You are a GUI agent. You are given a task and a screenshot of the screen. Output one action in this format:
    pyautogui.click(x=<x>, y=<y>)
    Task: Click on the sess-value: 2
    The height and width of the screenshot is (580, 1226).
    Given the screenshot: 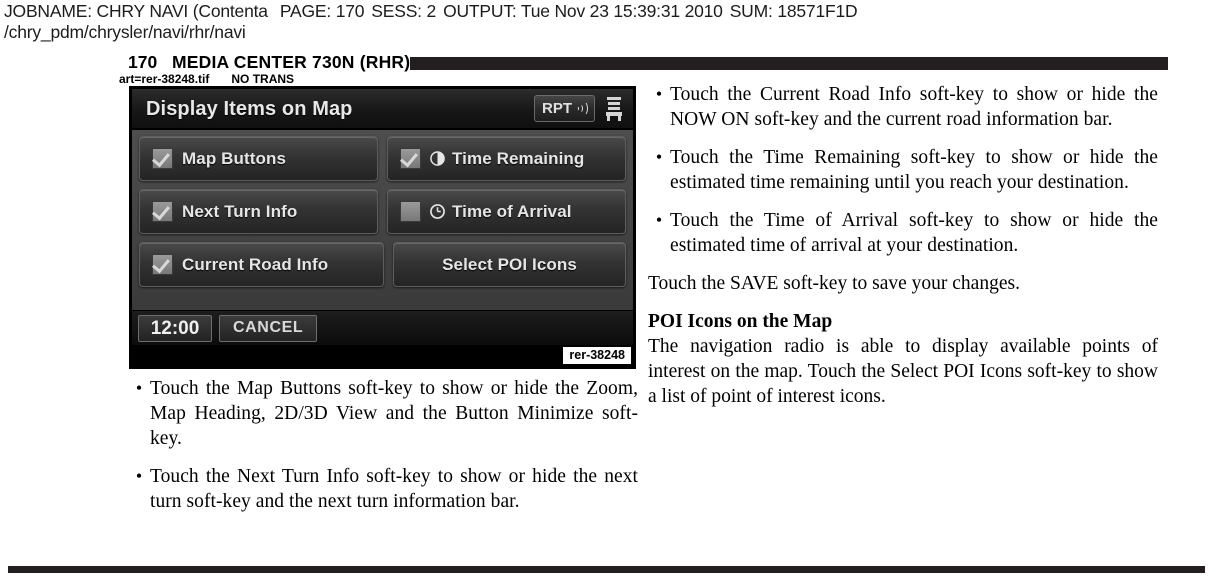 What is the action you would take?
    pyautogui.click(x=431, y=11)
    